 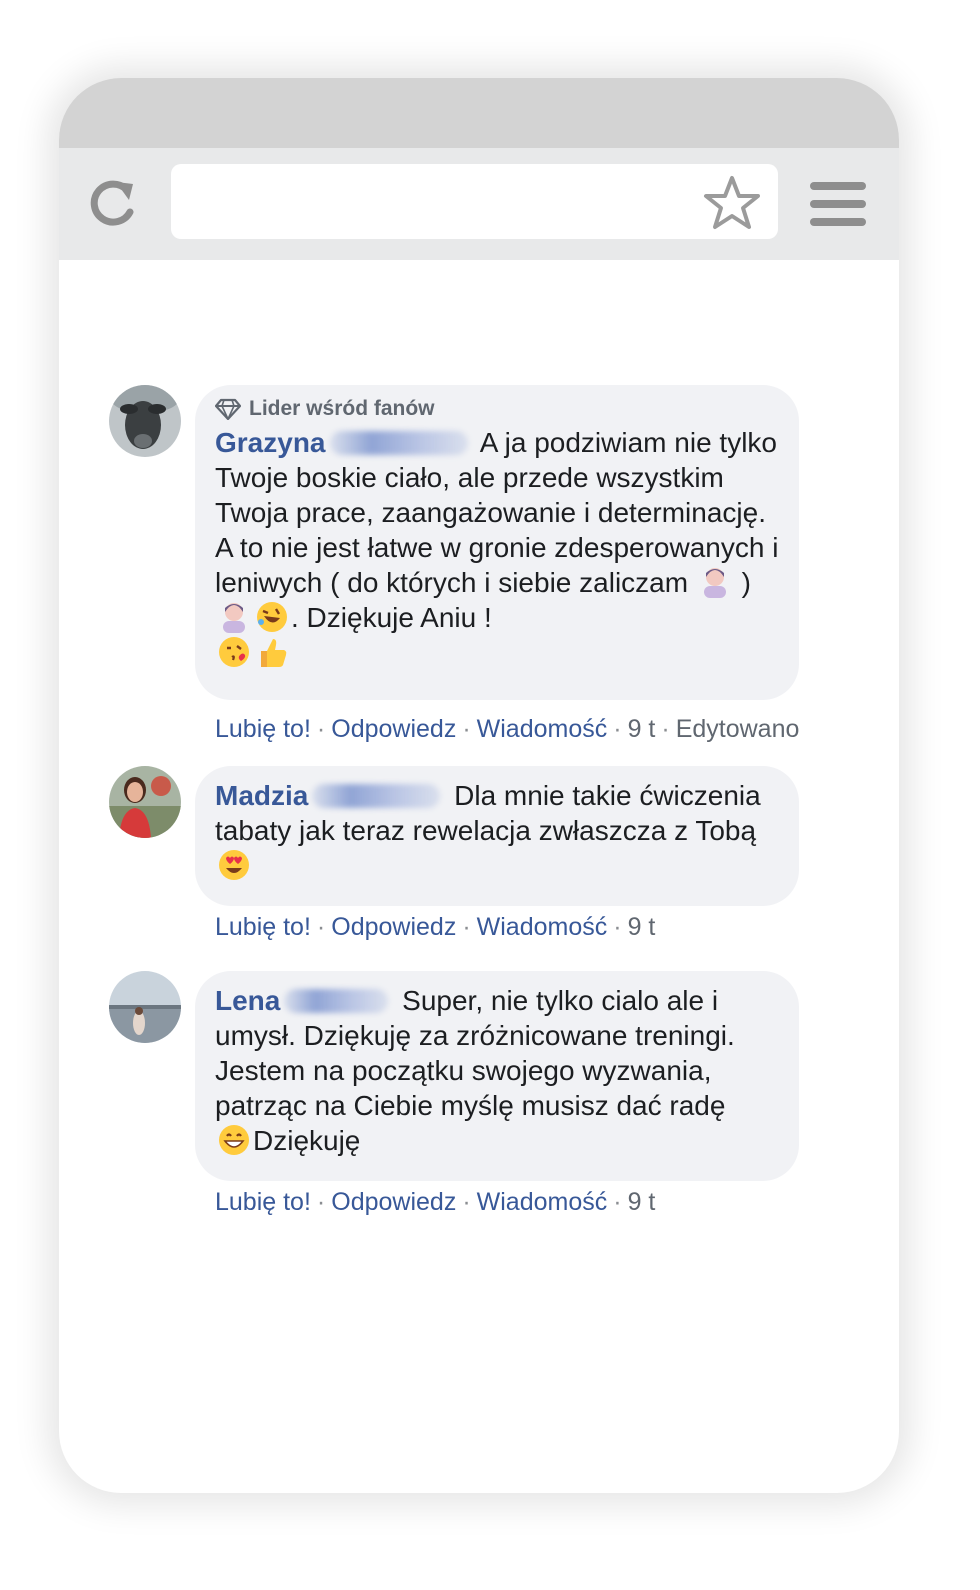 I want to click on kissing-heart-emoji, so click(x=234, y=652).